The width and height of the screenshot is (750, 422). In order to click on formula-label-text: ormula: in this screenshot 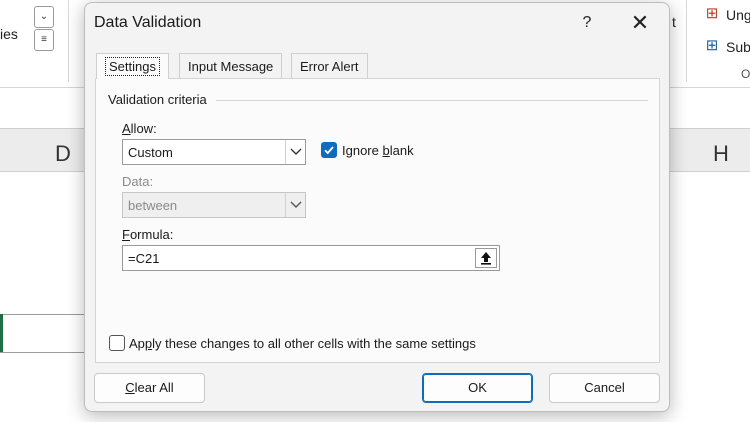, I will do `click(151, 234)`.